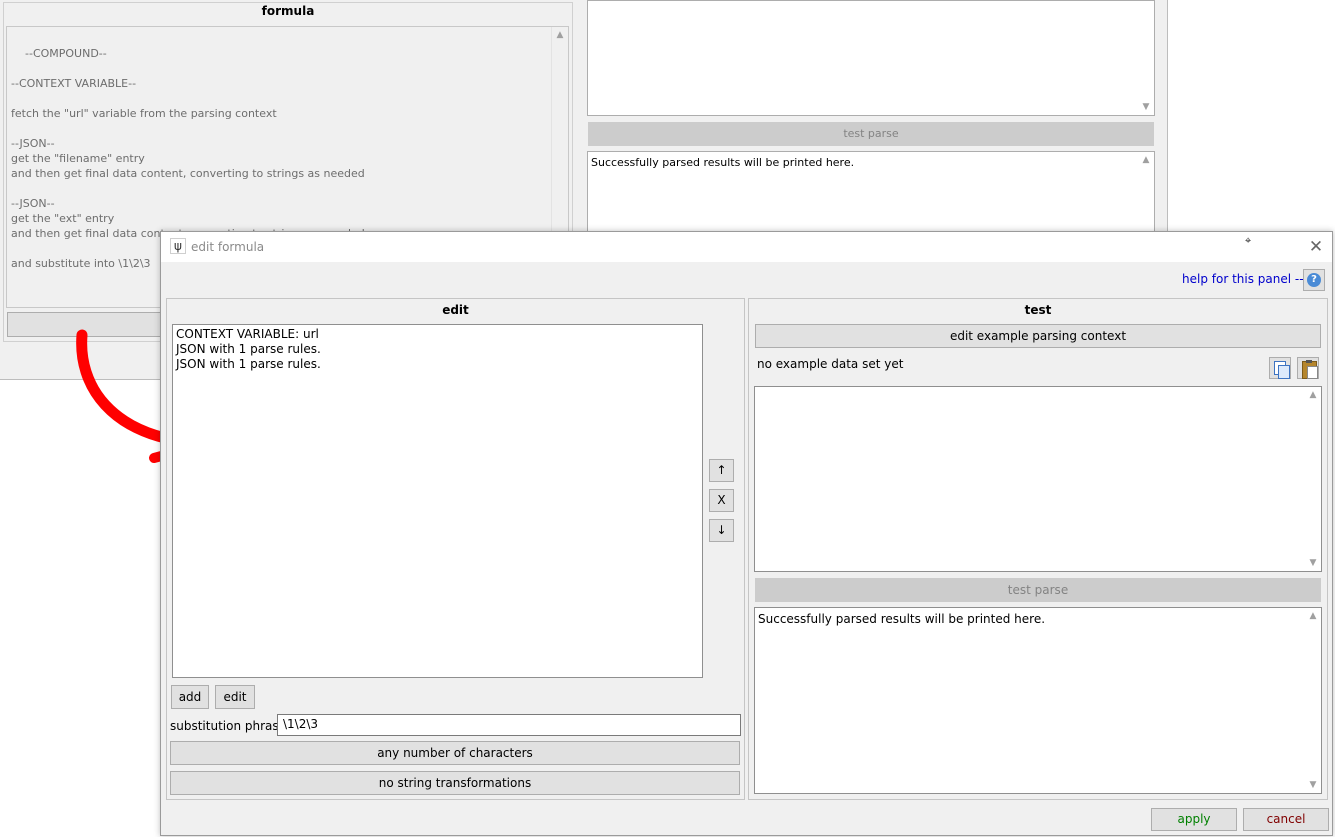  I want to click on edit-rule-button: edit, so click(235, 697).